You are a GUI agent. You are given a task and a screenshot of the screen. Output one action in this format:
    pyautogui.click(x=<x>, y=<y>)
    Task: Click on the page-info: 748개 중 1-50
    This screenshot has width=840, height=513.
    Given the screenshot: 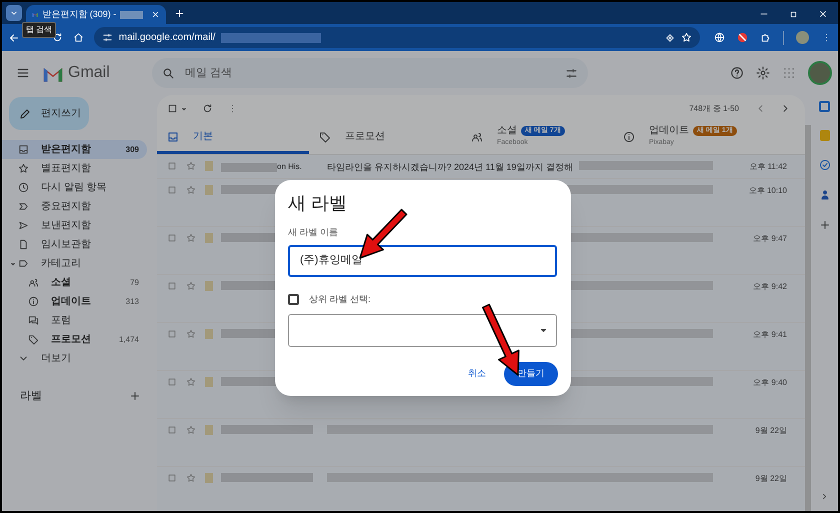 What is the action you would take?
    pyautogui.click(x=714, y=108)
    